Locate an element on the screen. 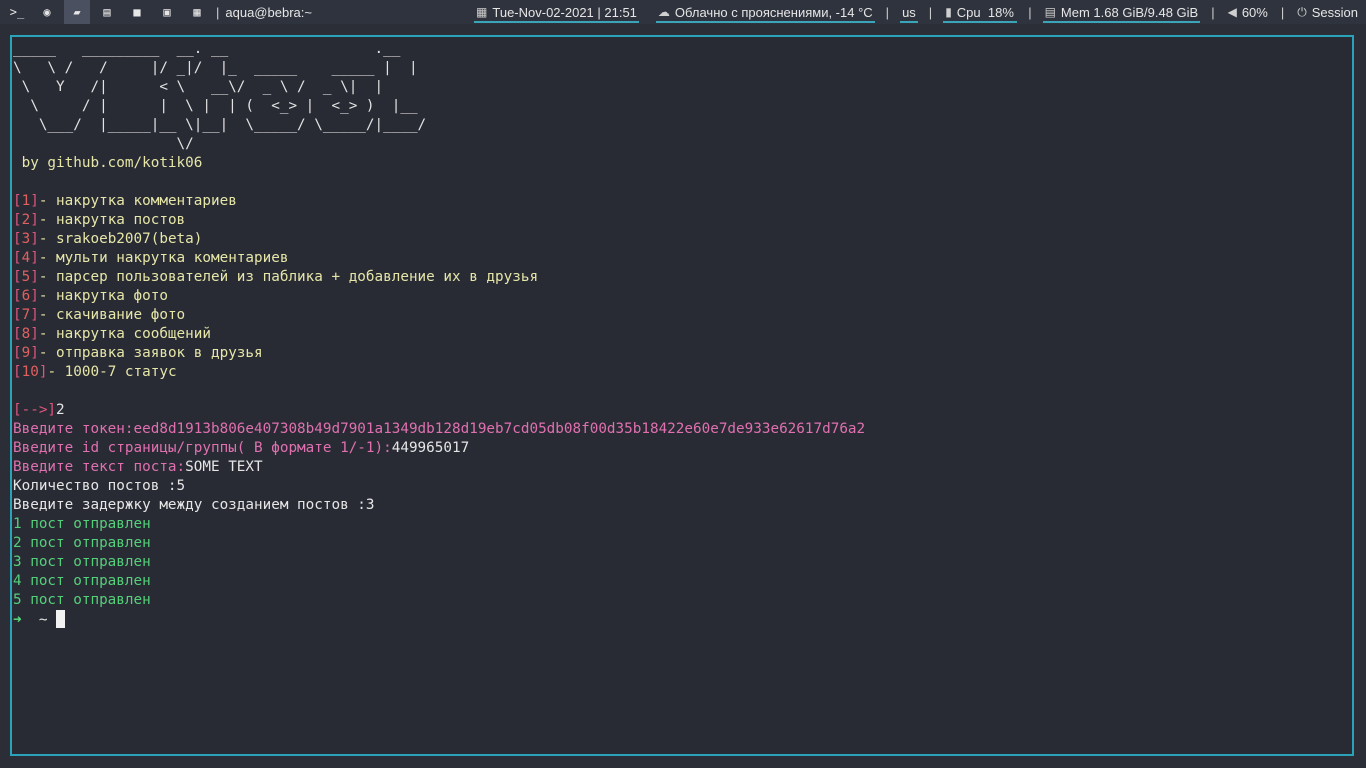  menu-number: 8 is located at coordinates (26, 334).